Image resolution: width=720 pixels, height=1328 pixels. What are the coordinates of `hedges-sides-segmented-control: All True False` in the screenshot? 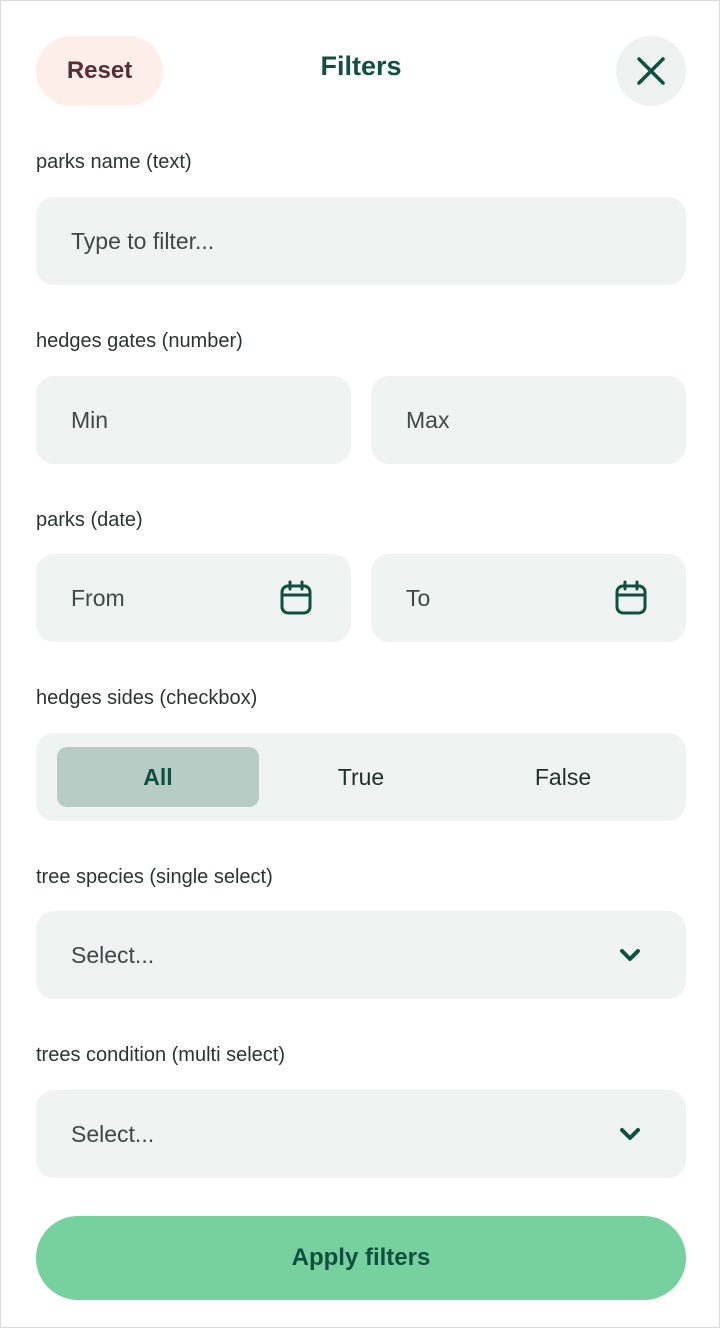 It's located at (361, 777).